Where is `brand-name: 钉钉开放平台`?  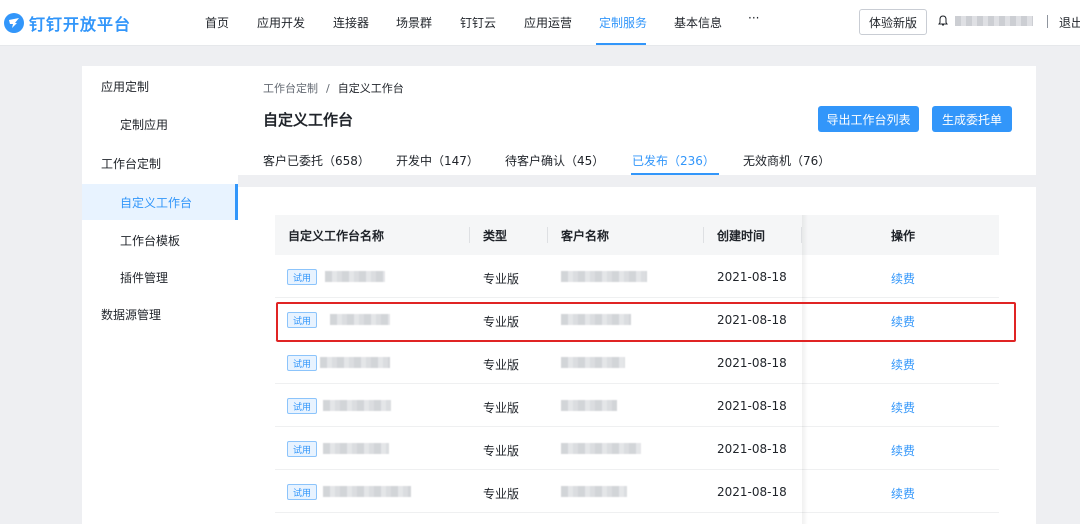
brand-name: 钉钉开放平台 is located at coordinates (80, 24).